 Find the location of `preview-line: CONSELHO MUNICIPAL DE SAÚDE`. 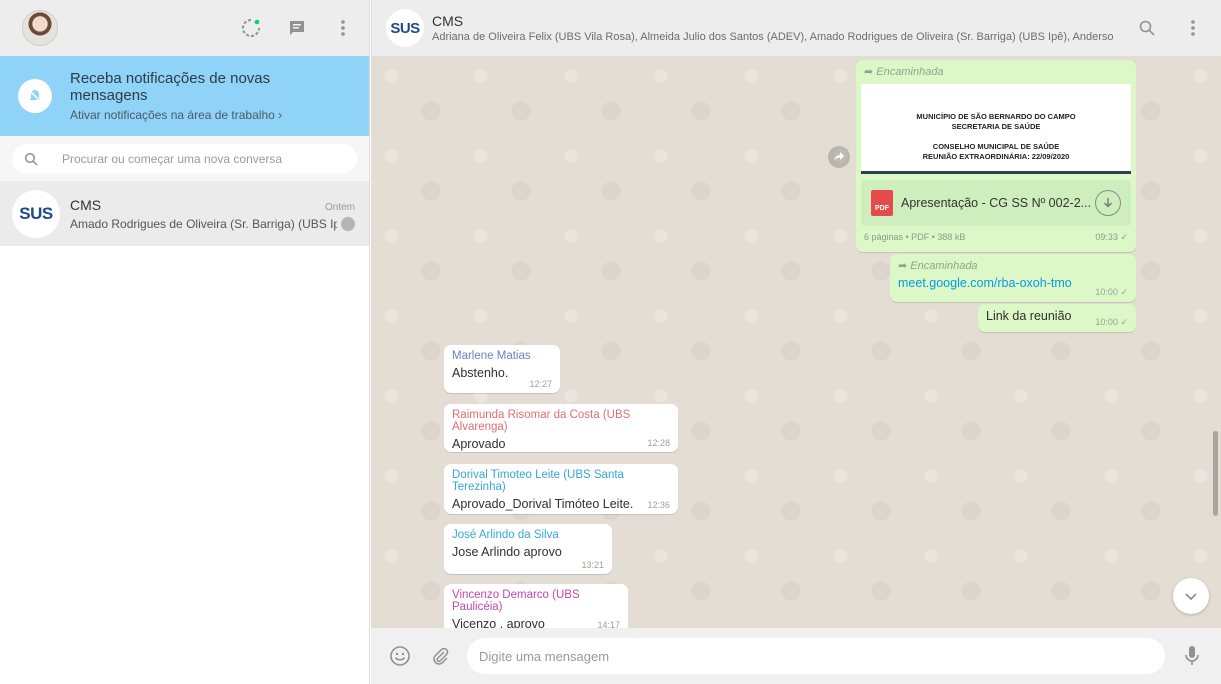

preview-line: CONSELHO MUNICIPAL DE SAÚDE is located at coordinates (996, 146).